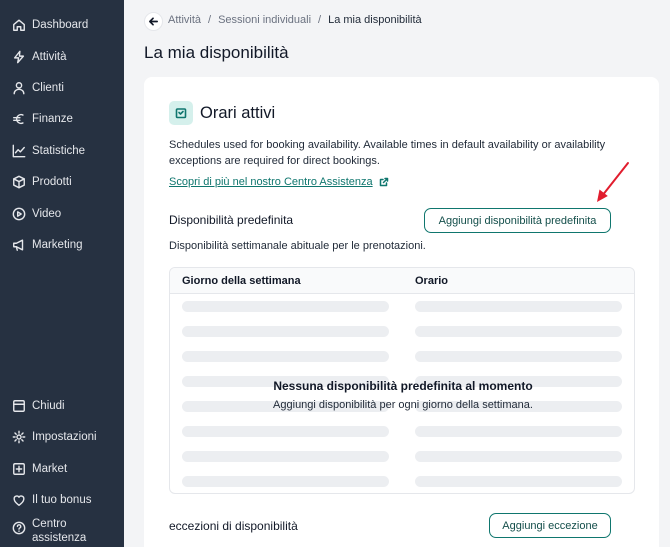  What do you see at coordinates (231, 220) in the screenshot?
I see `default-availability-title: Disponibilità predefinita` at bounding box center [231, 220].